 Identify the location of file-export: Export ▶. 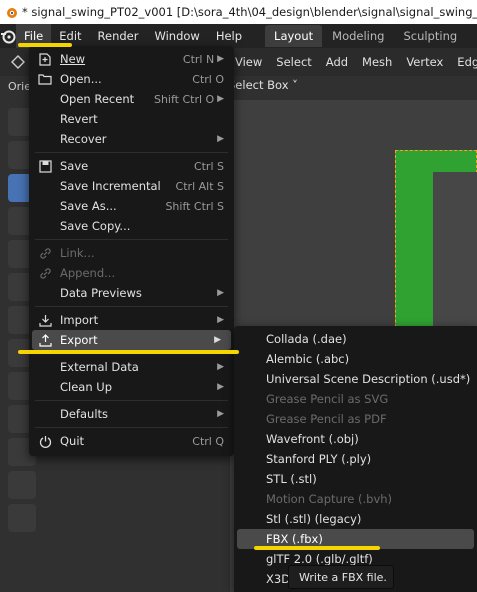
(131, 340).